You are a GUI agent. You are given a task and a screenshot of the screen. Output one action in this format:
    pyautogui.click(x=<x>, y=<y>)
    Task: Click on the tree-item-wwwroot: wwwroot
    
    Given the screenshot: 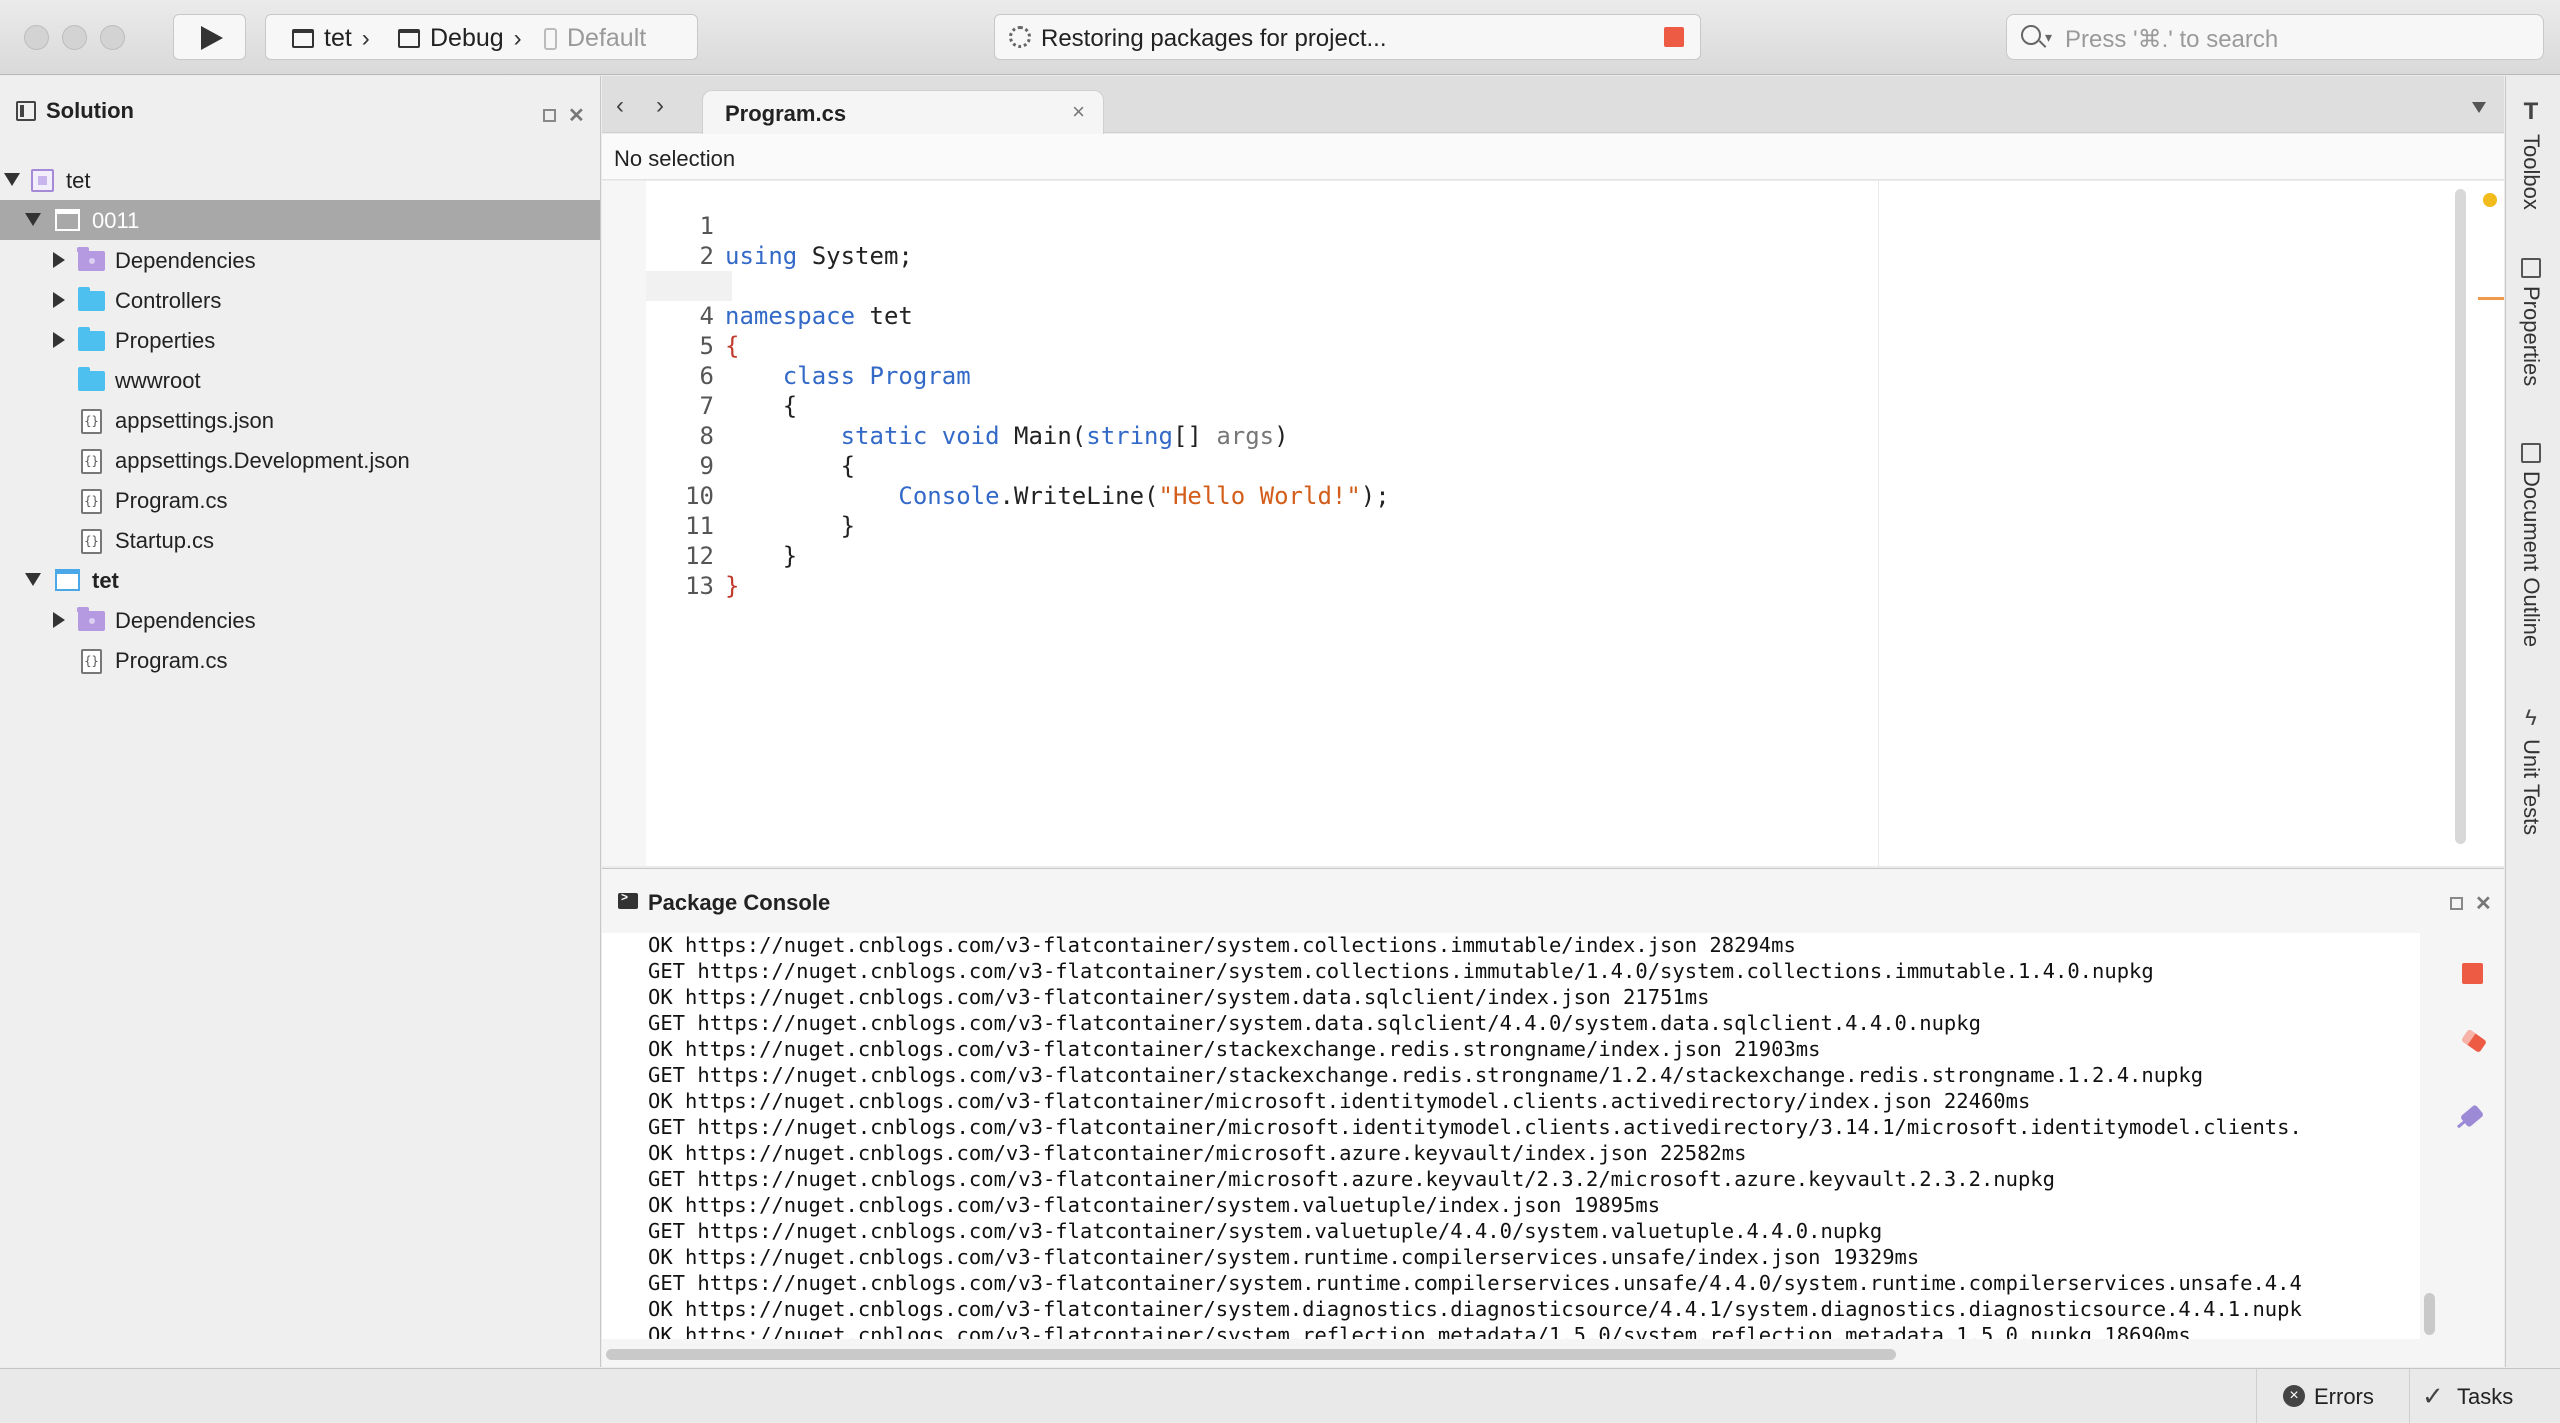 What is the action you would take?
    pyautogui.click(x=300, y=380)
    